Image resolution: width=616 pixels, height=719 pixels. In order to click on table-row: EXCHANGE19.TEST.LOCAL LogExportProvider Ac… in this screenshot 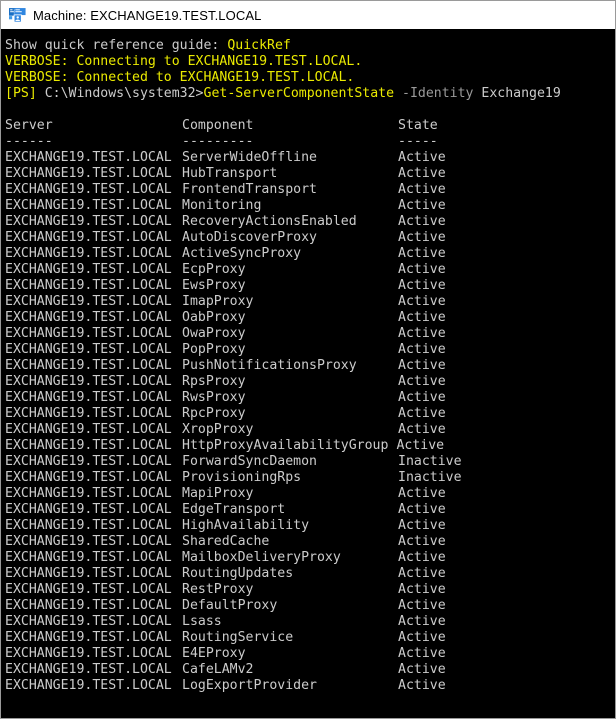, I will do `click(310, 686)`.